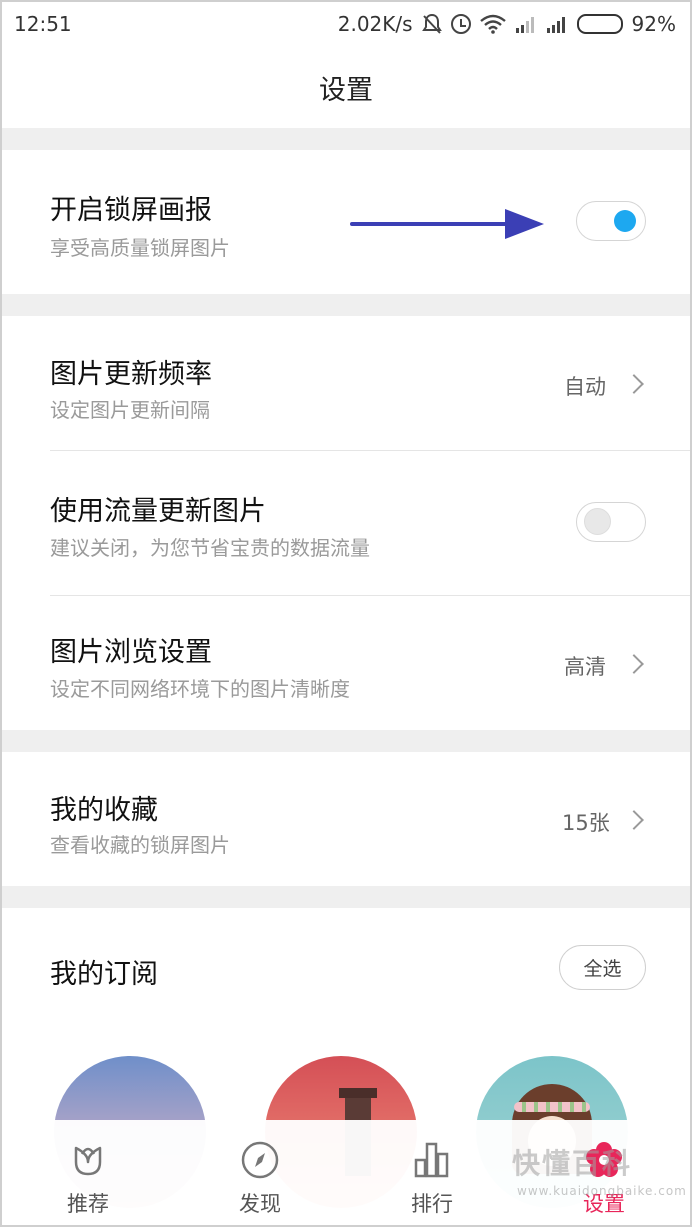 The width and height of the screenshot is (692, 1227). I want to click on nav-tab-ranking: 排行, so click(432, 1172).